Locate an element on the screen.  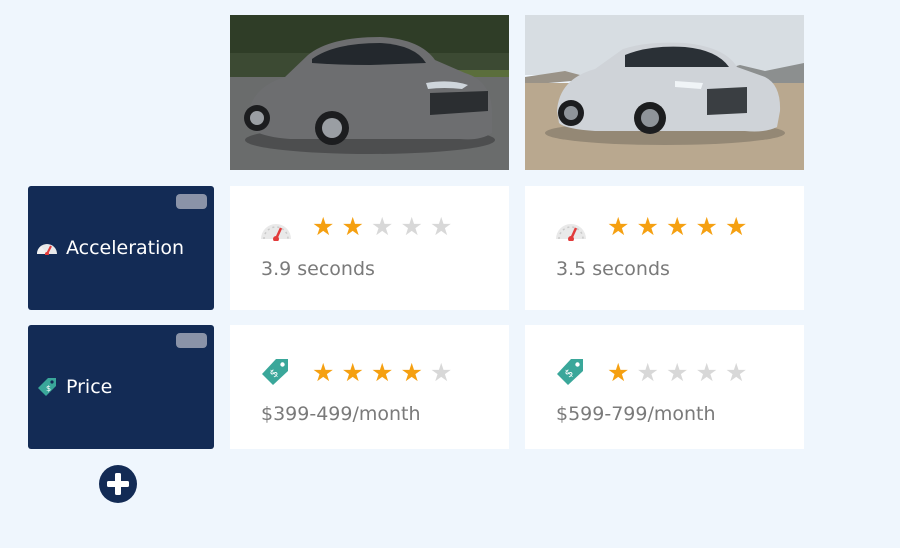
cell-value: 3.5 seconds is located at coordinates (613, 269).